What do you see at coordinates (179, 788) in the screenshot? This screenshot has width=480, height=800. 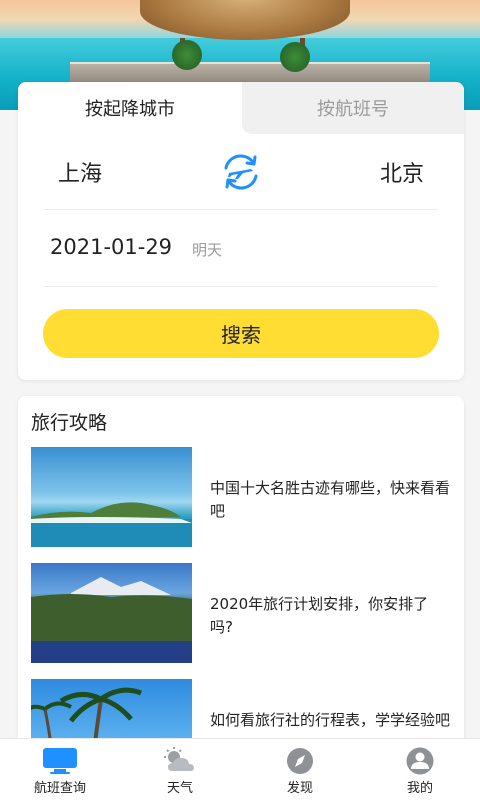 I see `nav-label: 天气` at bounding box center [179, 788].